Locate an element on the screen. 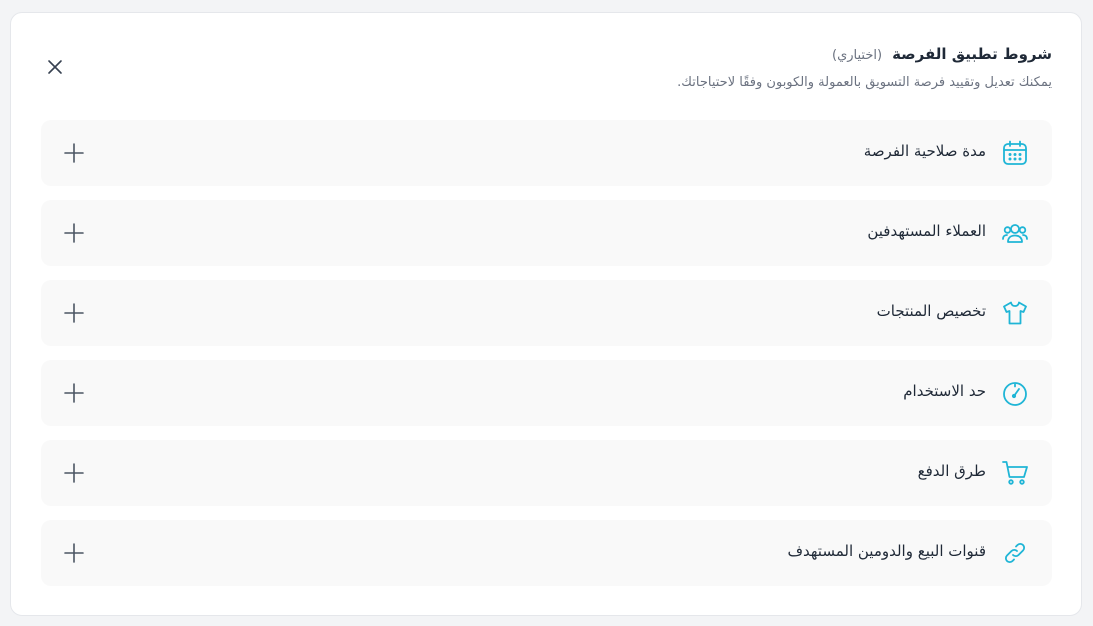 The height and width of the screenshot is (626, 1093). condition-row-usage-limit: حد الاستخدام is located at coordinates (546, 393).